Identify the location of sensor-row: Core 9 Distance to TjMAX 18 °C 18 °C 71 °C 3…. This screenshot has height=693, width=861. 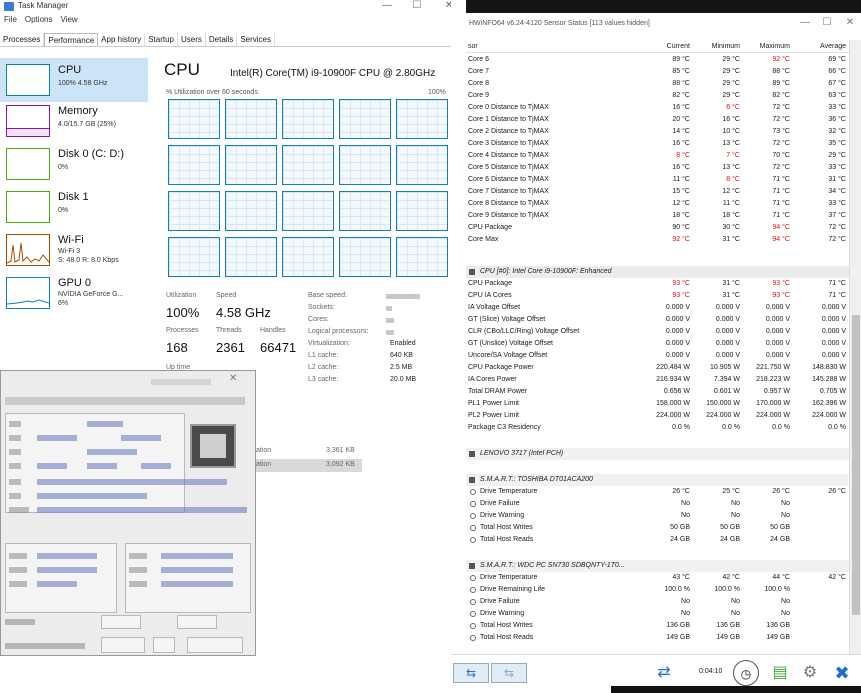
(657, 216).